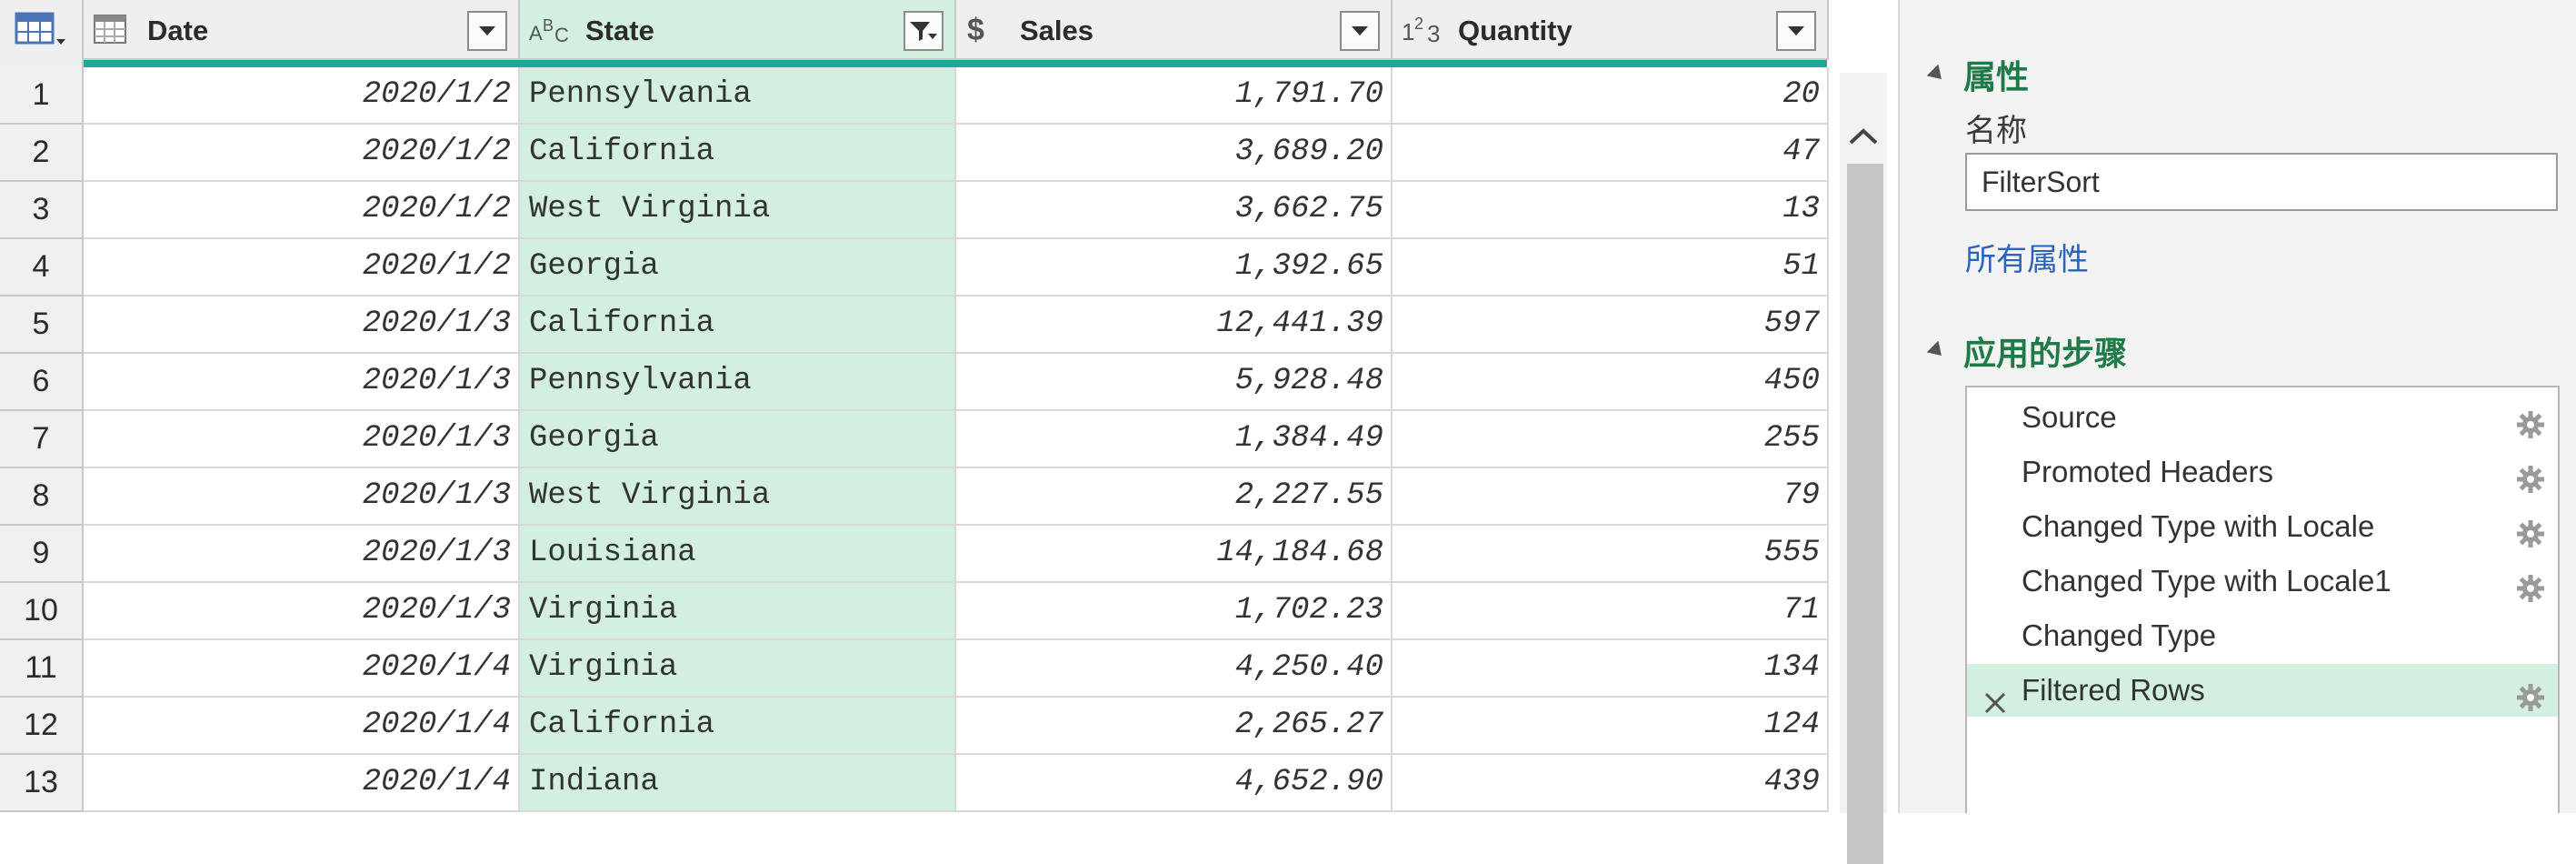 Image resolution: width=2576 pixels, height=864 pixels. Describe the element at coordinates (2262, 472) in the screenshot. I see `applied-step-item: Promoted Headers` at that location.